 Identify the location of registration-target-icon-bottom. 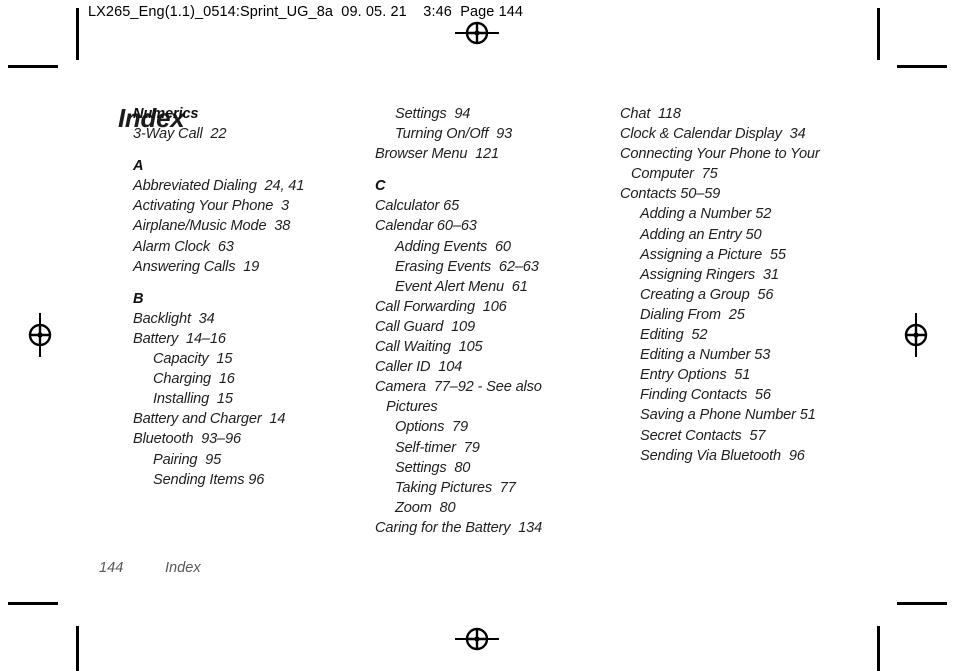
(477, 639).